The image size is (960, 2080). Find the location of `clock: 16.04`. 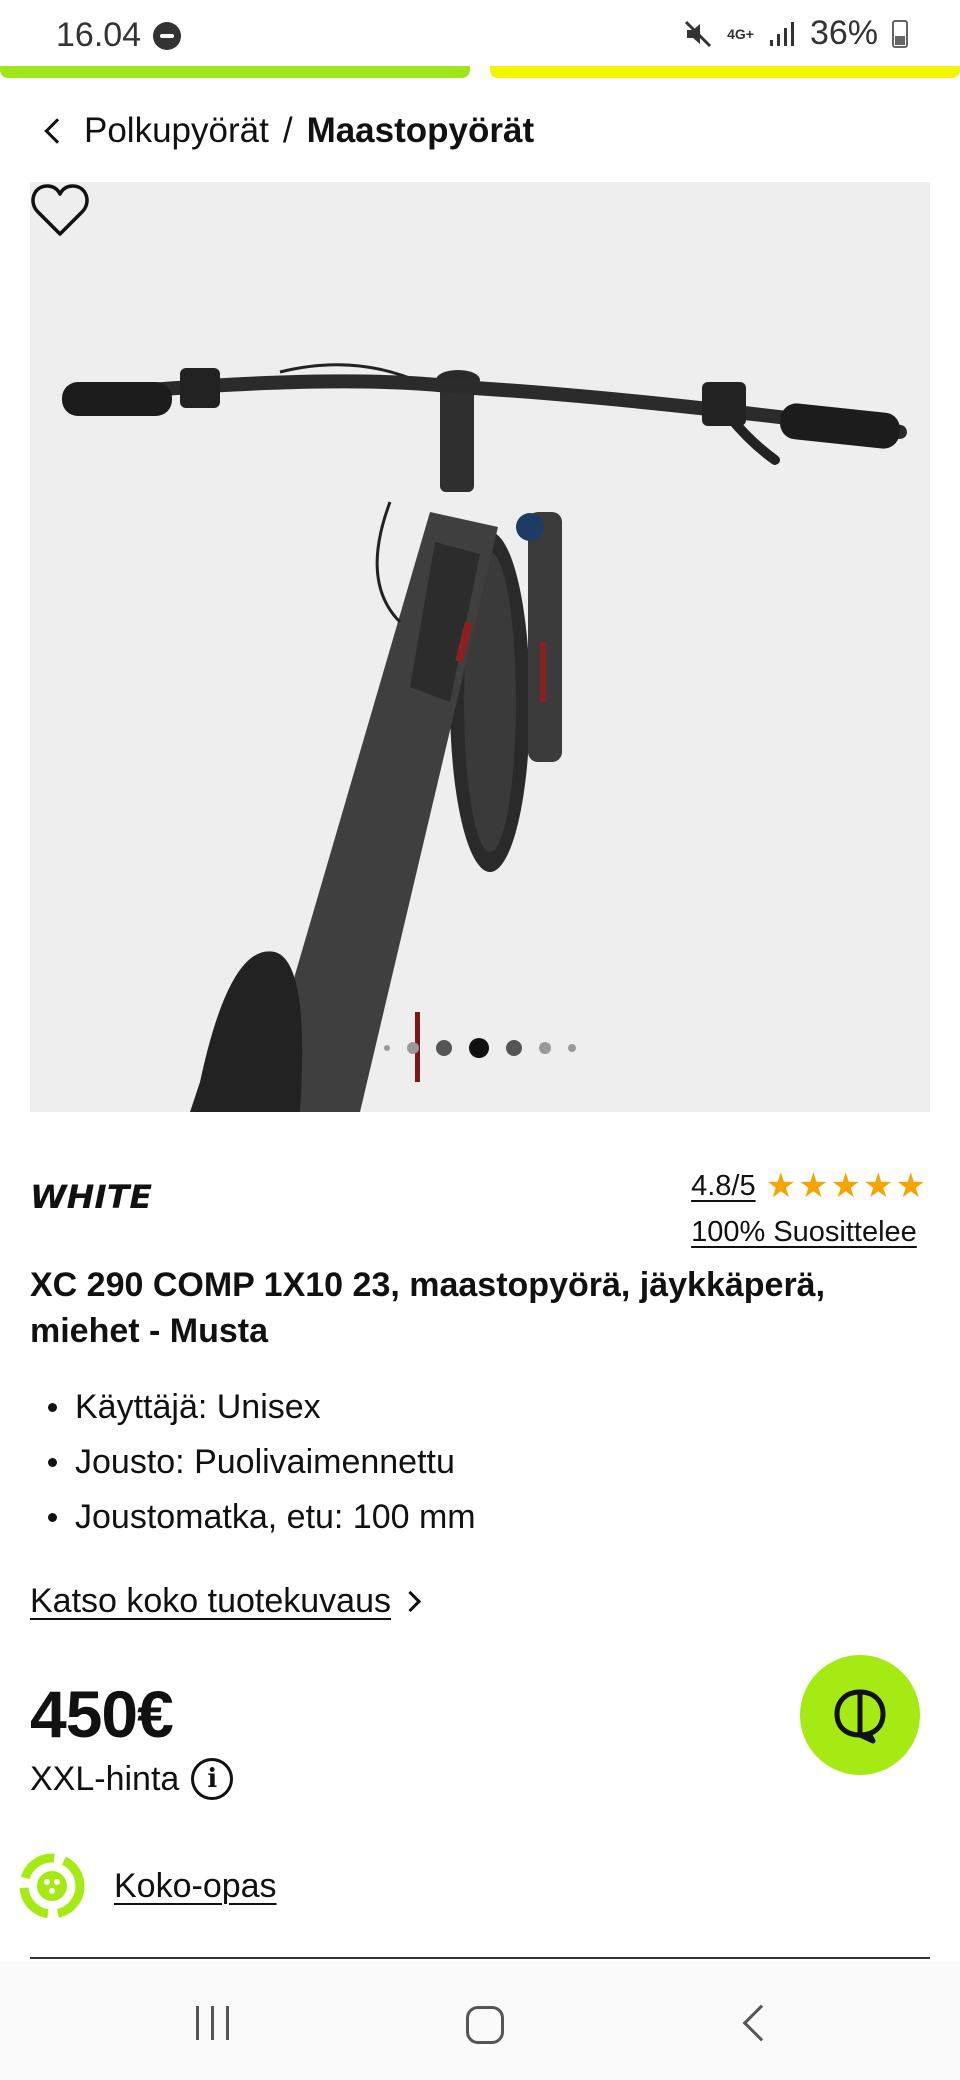

clock: 16.04 is located at coordinates (99, 35).